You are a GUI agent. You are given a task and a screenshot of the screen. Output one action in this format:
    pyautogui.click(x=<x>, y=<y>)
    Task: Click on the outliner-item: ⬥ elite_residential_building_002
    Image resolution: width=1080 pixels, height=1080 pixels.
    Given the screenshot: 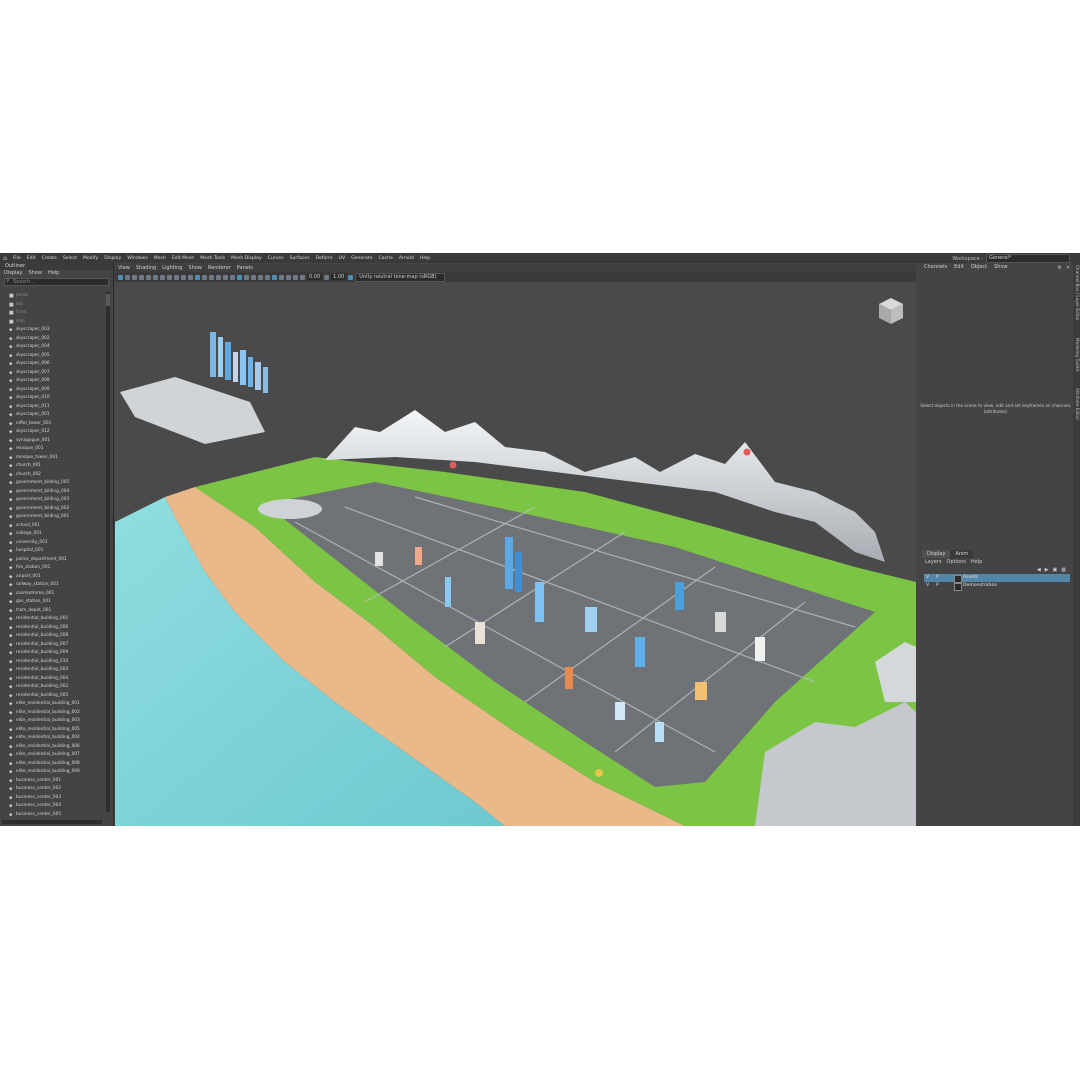 What is the action you would take?
    pyautogui.click(x=52, y=713)
    